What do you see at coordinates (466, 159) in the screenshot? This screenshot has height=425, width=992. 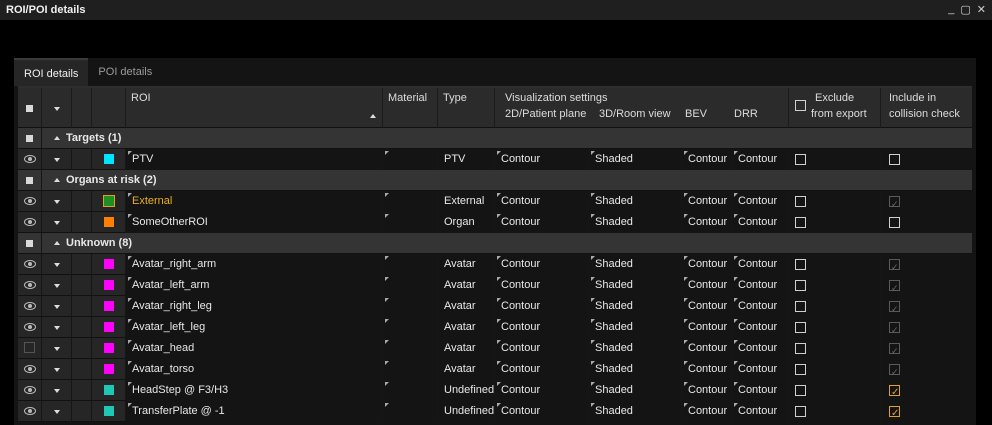 I see `roi-type: PTV` at bounding box center [466, 159].